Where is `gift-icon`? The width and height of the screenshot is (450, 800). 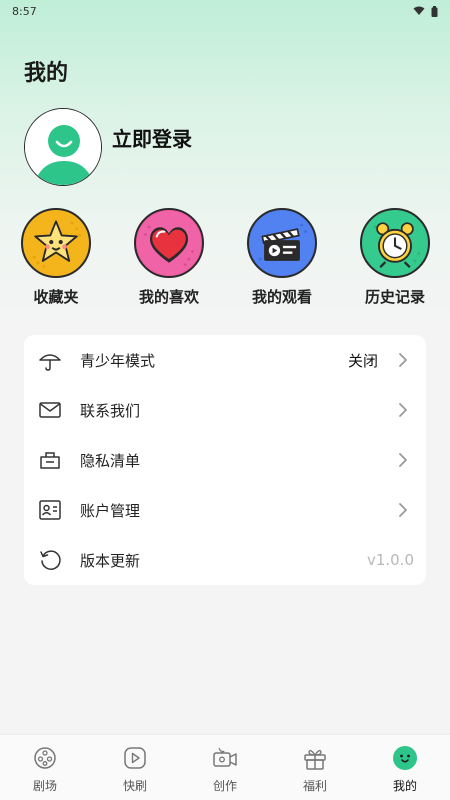 gift-icon is located at coordinates (315, 759).